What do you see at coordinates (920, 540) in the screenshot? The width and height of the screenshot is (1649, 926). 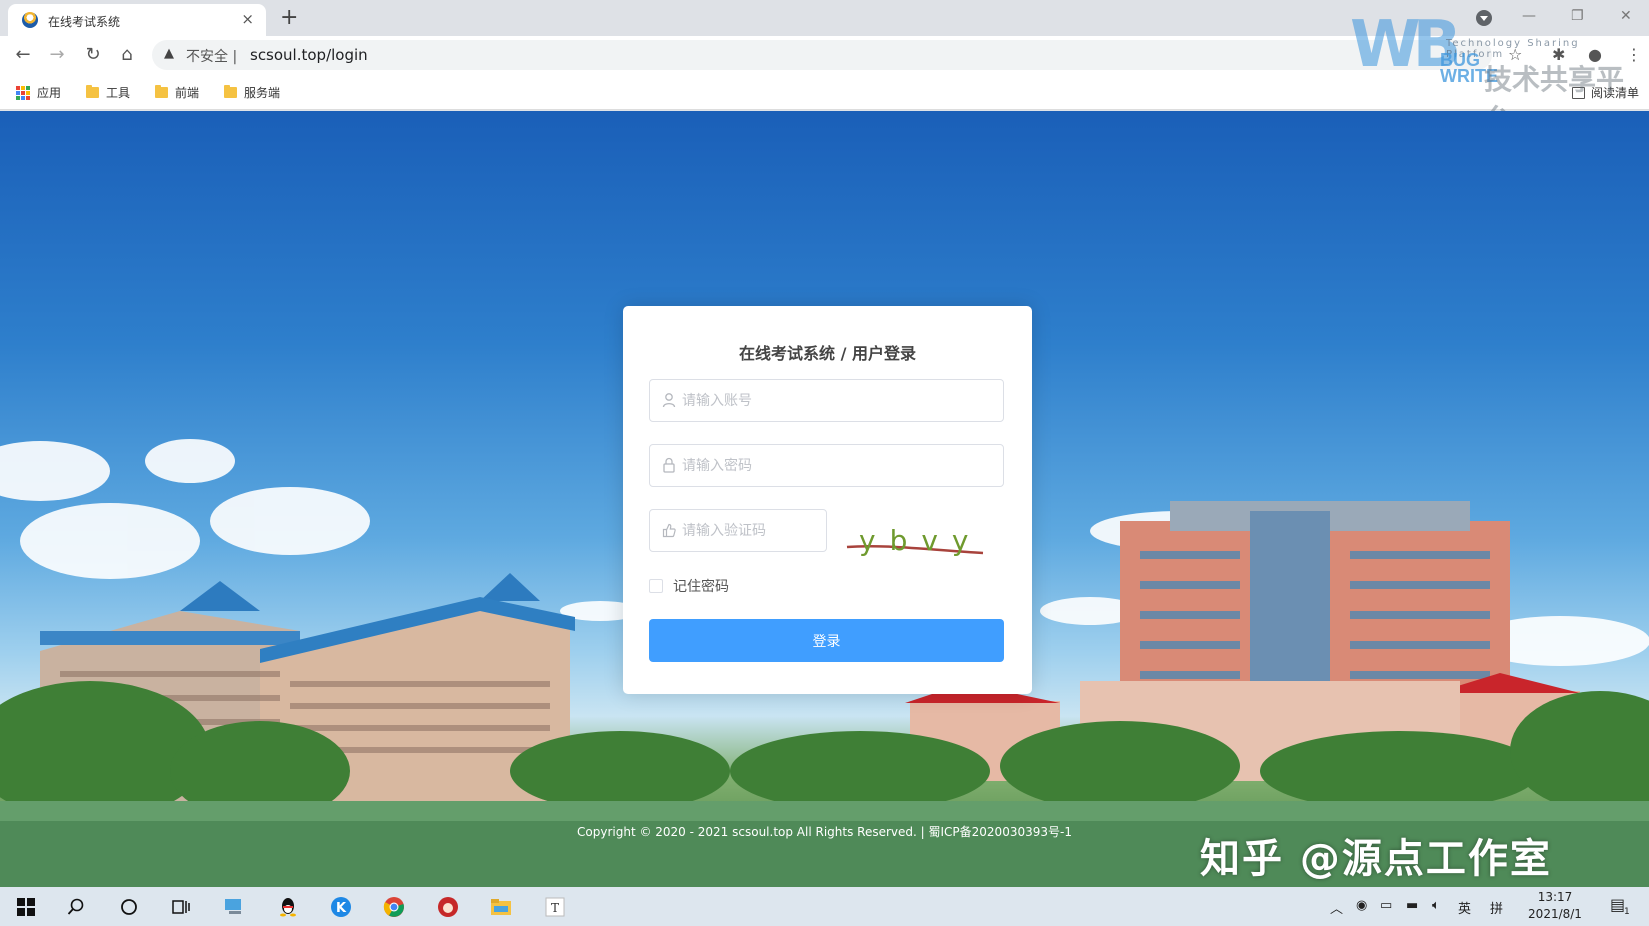 I see `captcha-text: ybvy` at bounding box center [920, 540].